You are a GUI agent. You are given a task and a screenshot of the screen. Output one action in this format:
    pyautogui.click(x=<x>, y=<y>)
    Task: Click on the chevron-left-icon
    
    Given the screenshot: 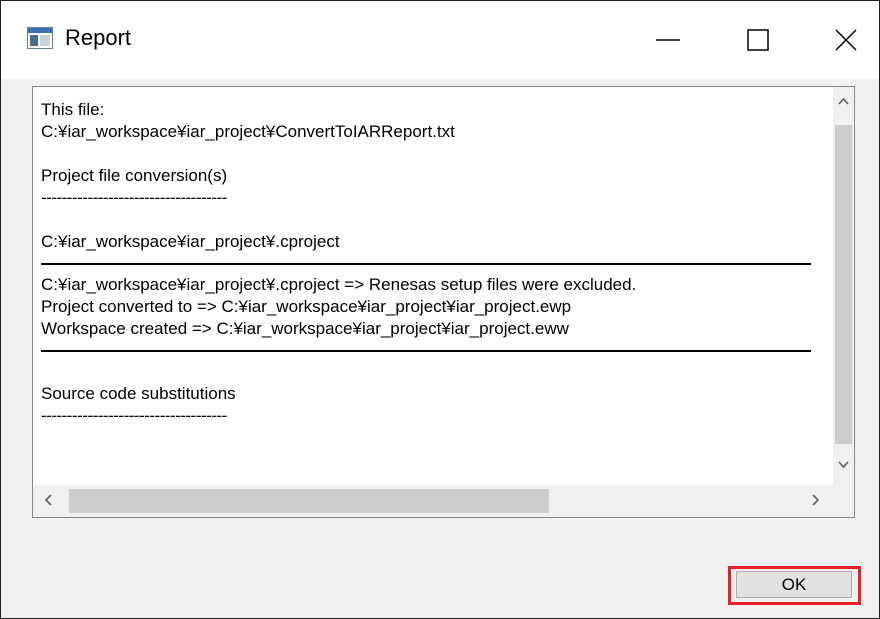 What is the action you would take?
    pyautogui.click(x=48, y=500)
    